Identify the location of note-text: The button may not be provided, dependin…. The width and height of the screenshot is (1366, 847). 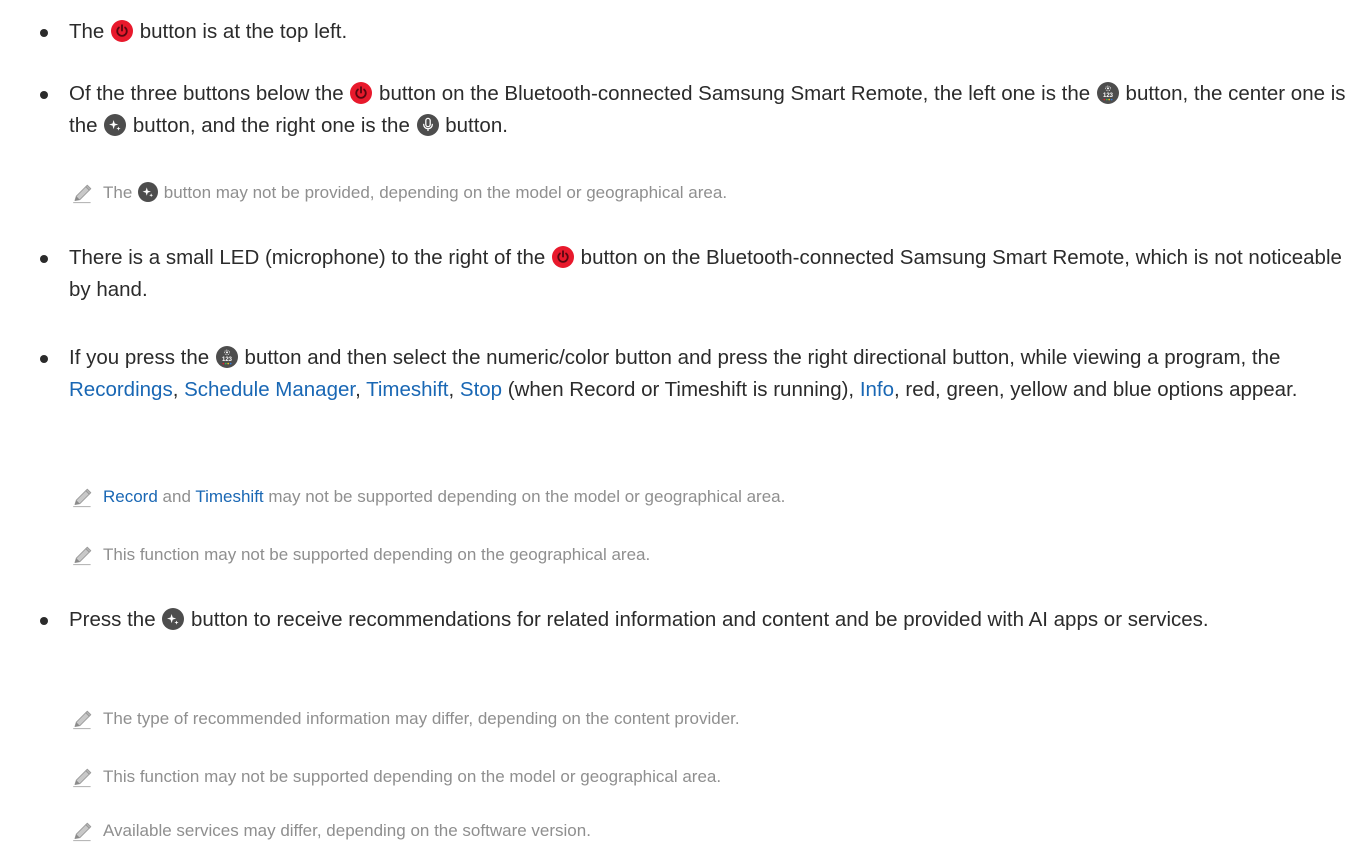
(722, 193).